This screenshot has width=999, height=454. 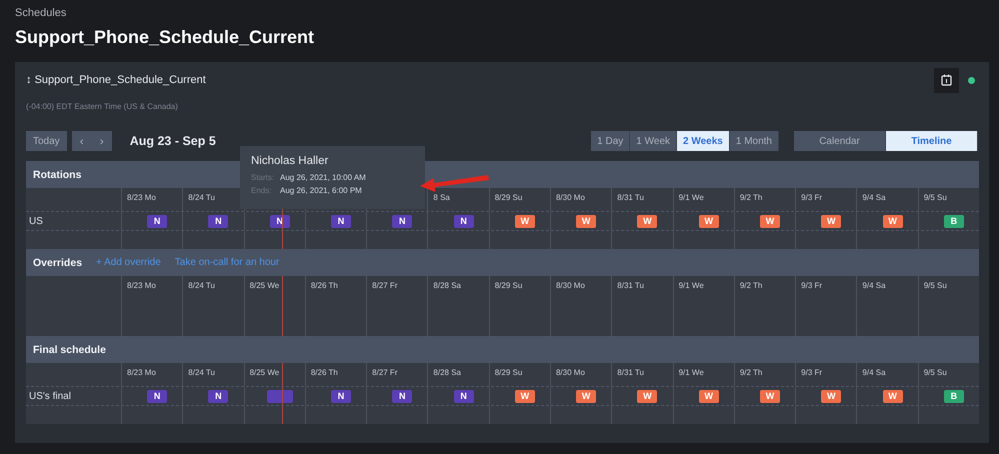 What do you see at coordinates (227, 262) in the screenshot?
I see `action-link: Take on-call for an hour` at bounding box center [227, 262].